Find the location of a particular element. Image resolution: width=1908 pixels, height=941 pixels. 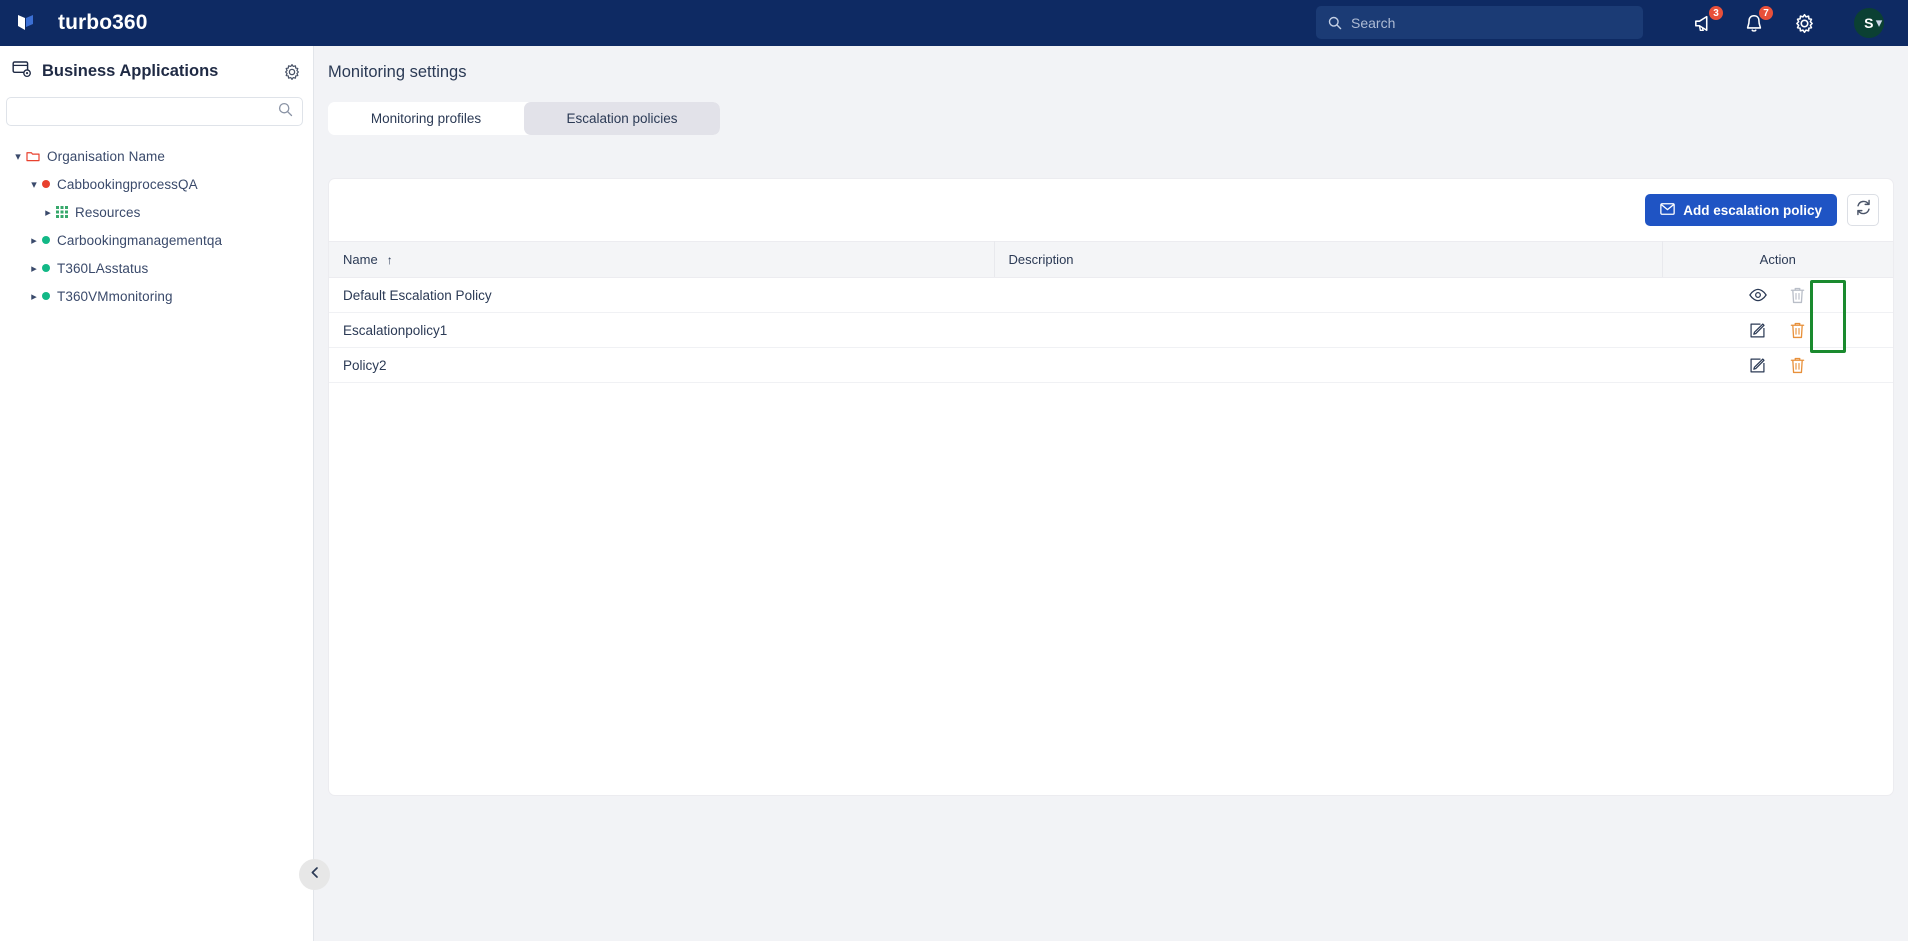

tree-item-label: CabbookingprocessQA is located at coordinates (127, 184).